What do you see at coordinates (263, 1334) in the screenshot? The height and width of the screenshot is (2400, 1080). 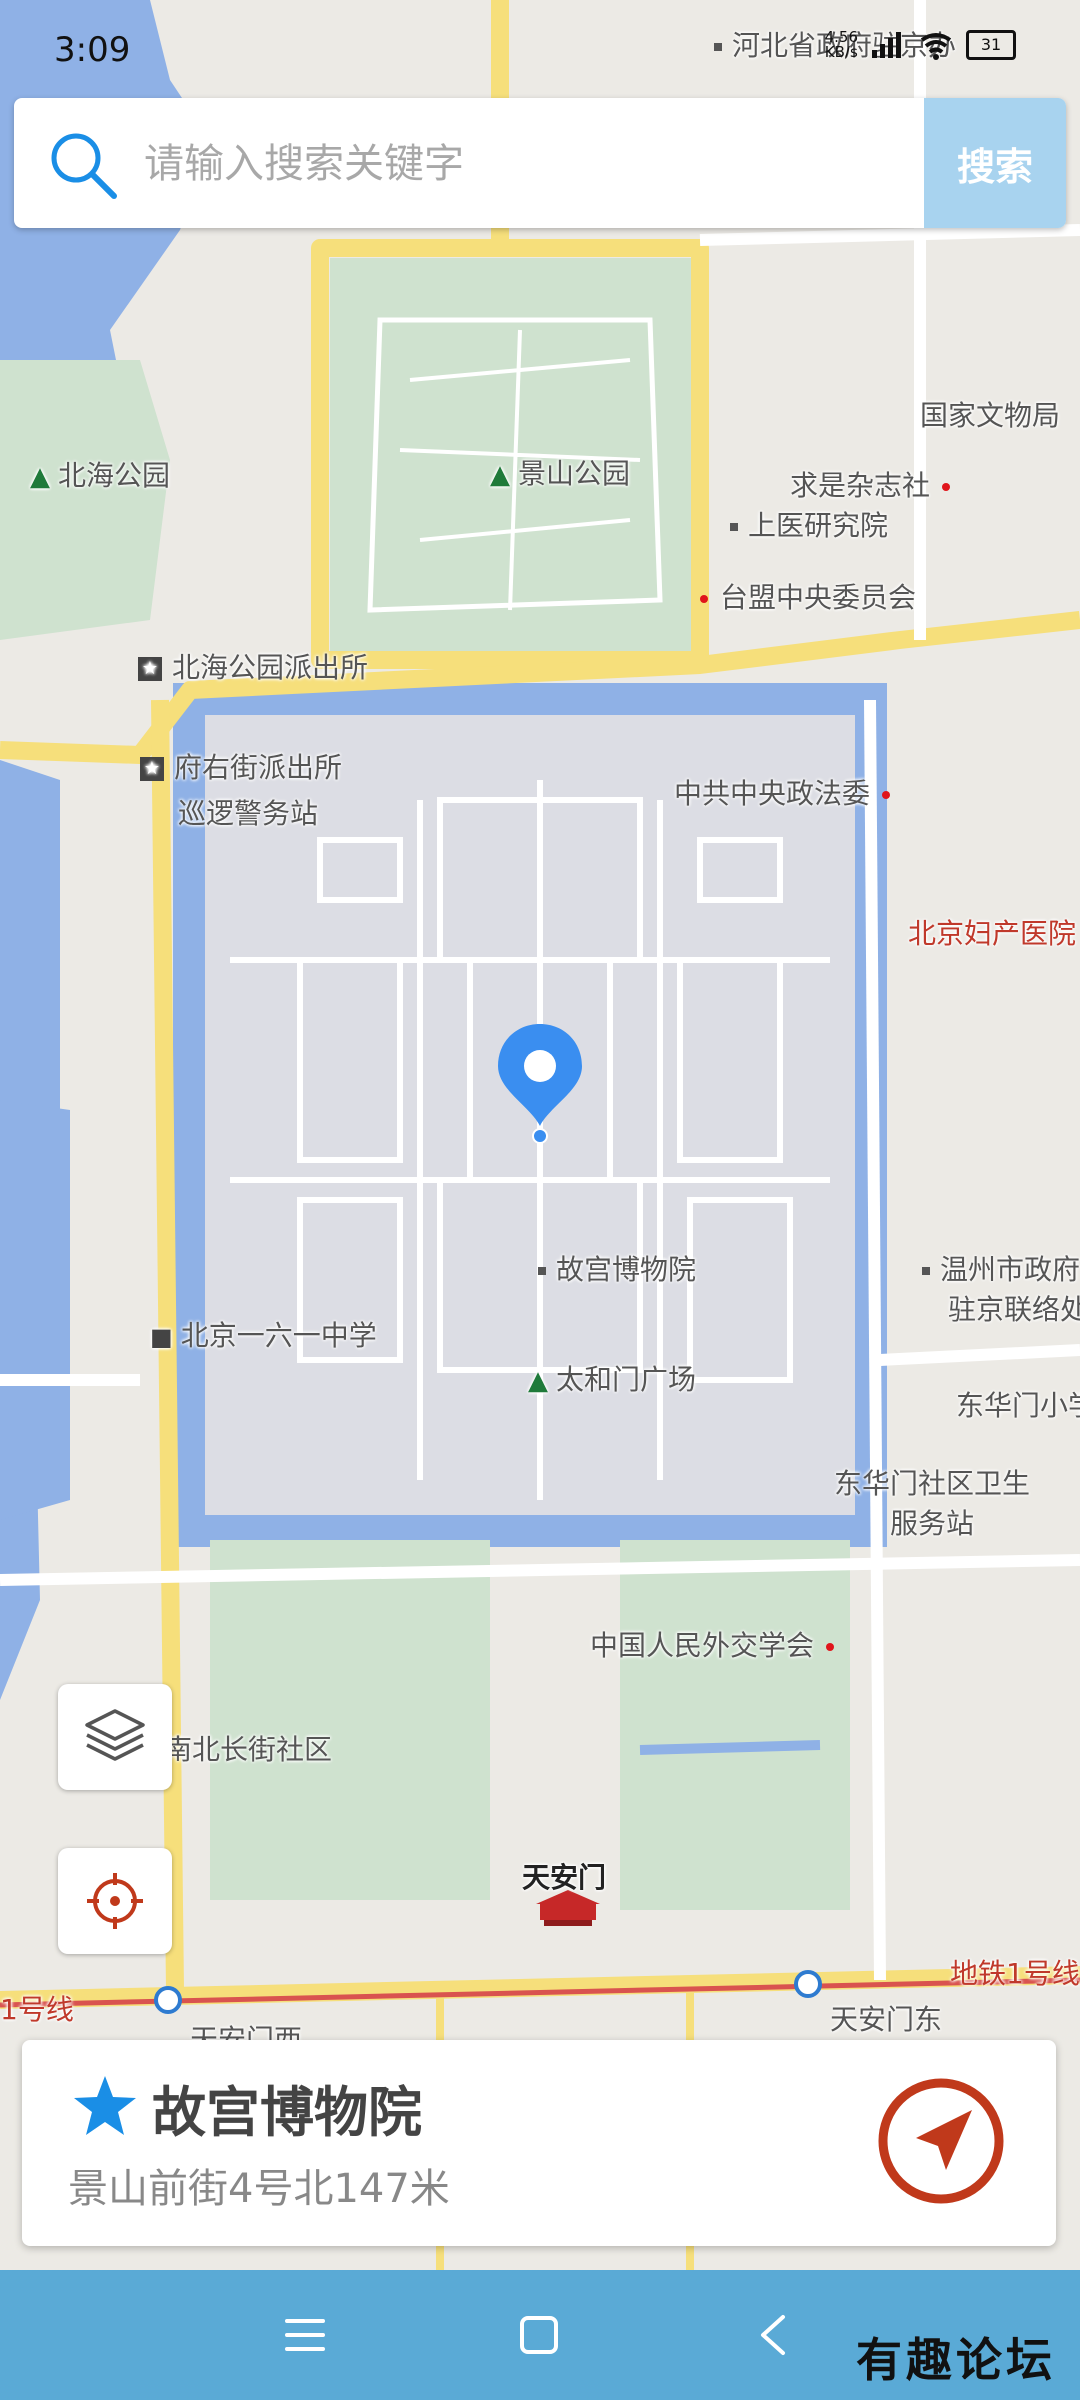 I see `map-label-161-school: ■ 北京一六一中学` at bounding box center [263, 1334].